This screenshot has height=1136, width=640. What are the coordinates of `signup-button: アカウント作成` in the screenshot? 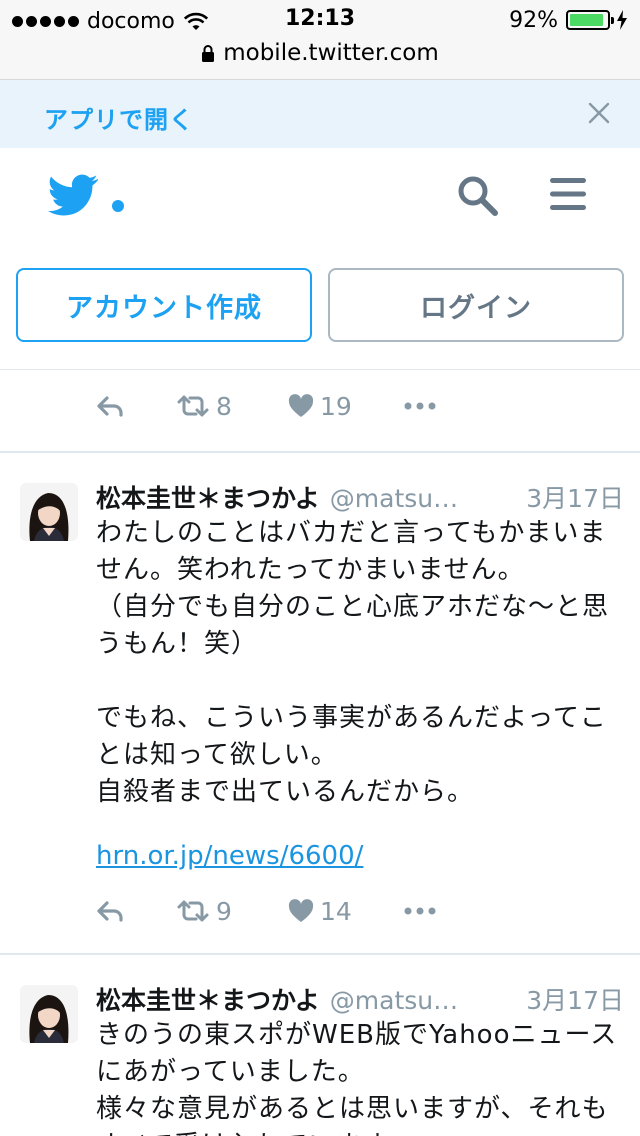 It's located at (164, 305).